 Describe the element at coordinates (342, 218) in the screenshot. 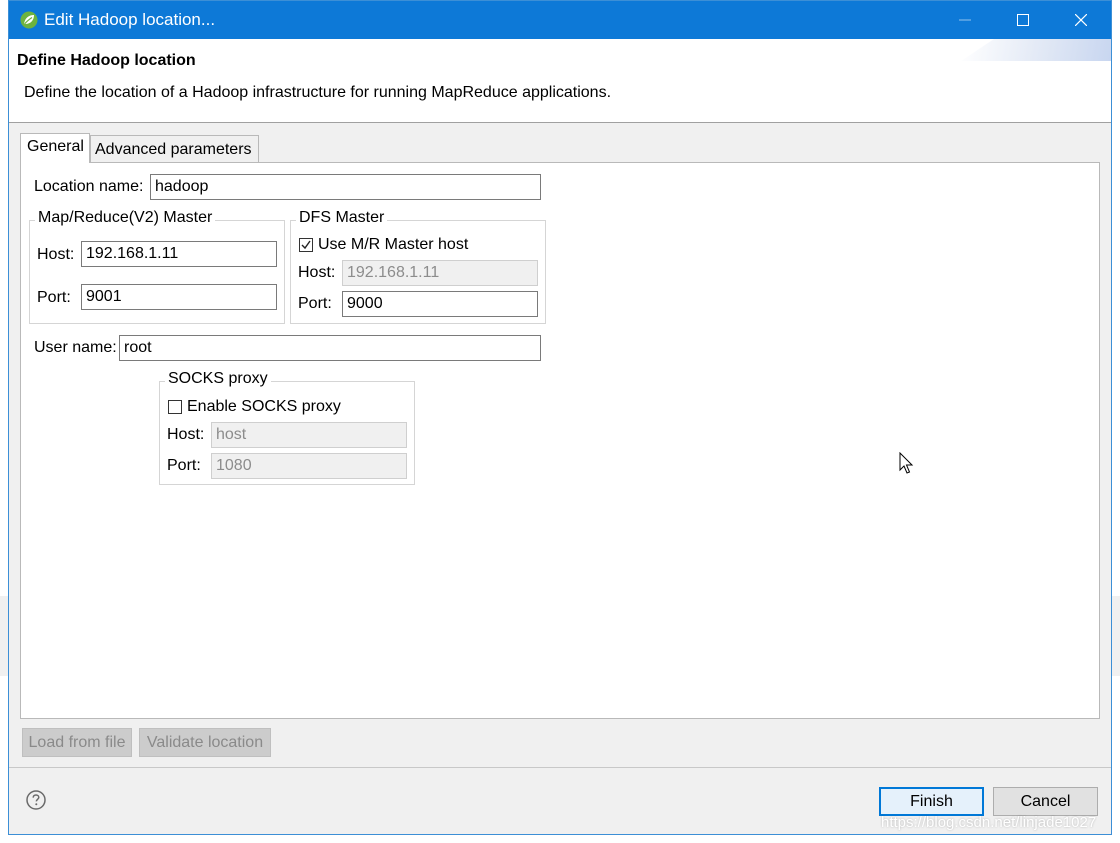

I see `dfs-master-title: DFS Master` at that location.